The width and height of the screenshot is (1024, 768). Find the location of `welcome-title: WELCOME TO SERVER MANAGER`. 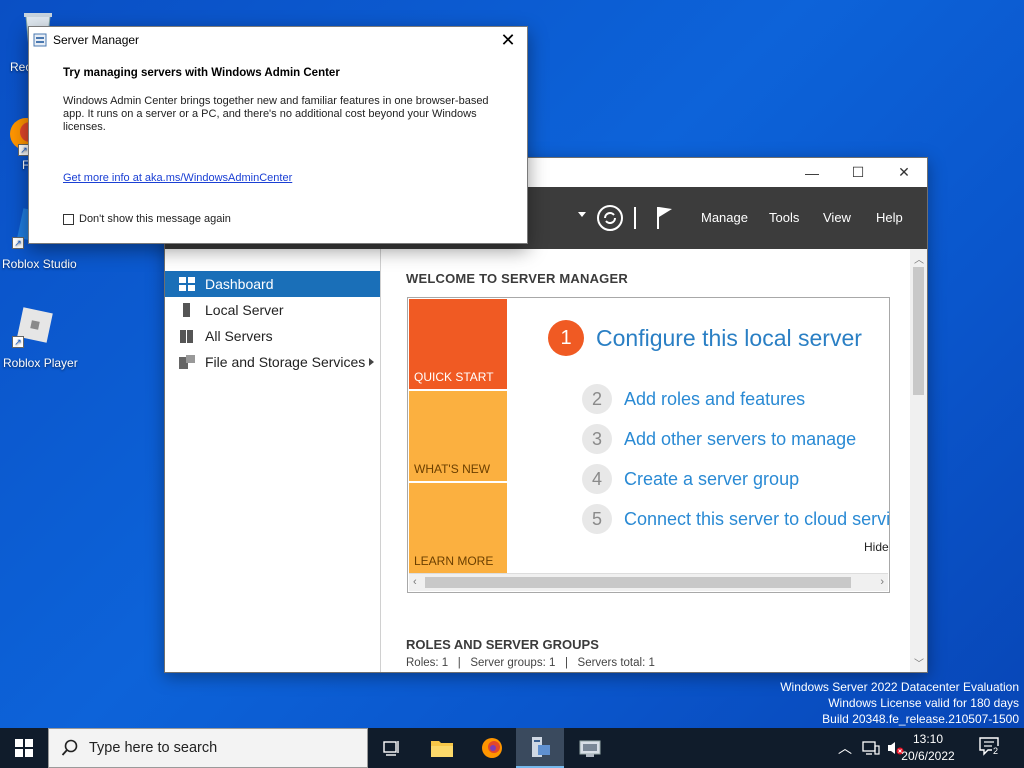

welcome-title: WELCOME TO SERVER MANAGER is located at coordinates (517, 278).